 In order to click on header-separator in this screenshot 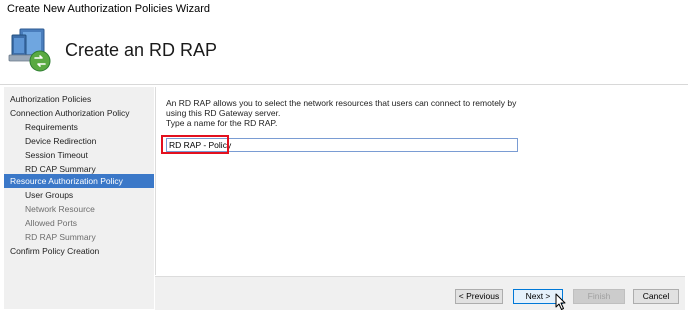, I will do `click(344, 84)`.